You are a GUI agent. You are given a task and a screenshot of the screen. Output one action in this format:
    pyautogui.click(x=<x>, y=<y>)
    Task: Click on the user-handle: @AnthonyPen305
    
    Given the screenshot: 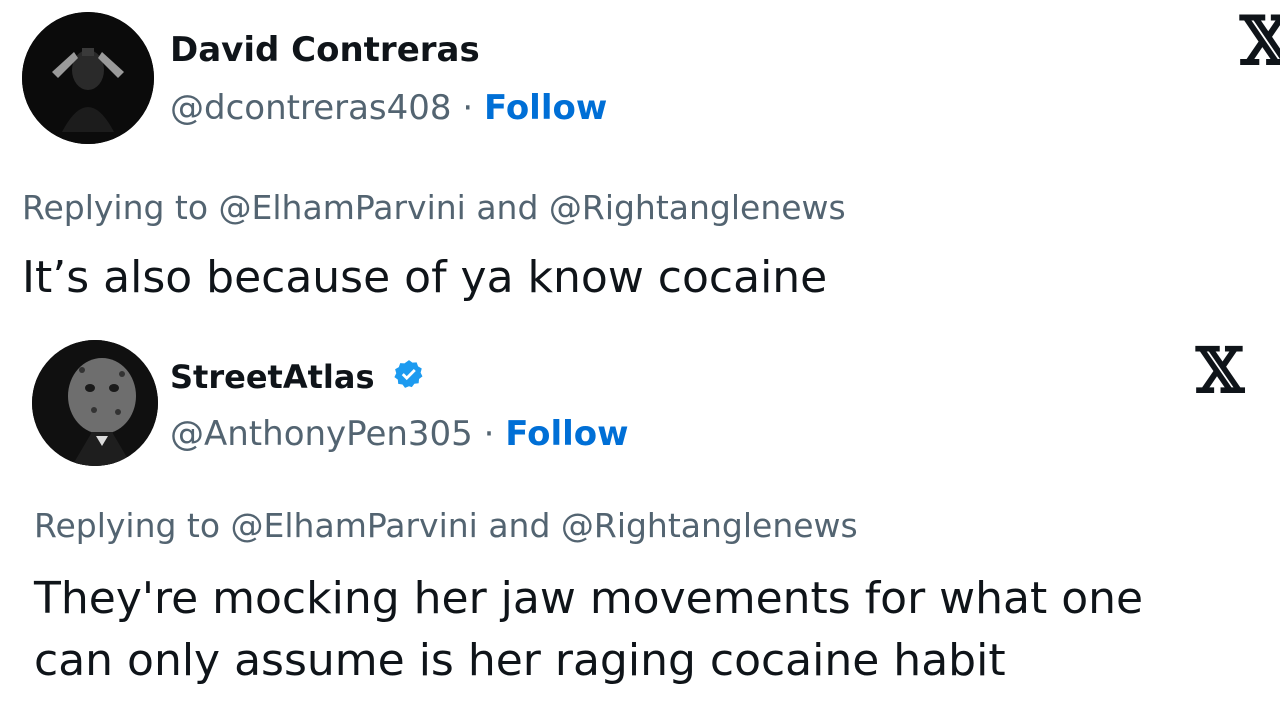 What is the action you would take?
    pyautogui.click(x=321, y=434)
    